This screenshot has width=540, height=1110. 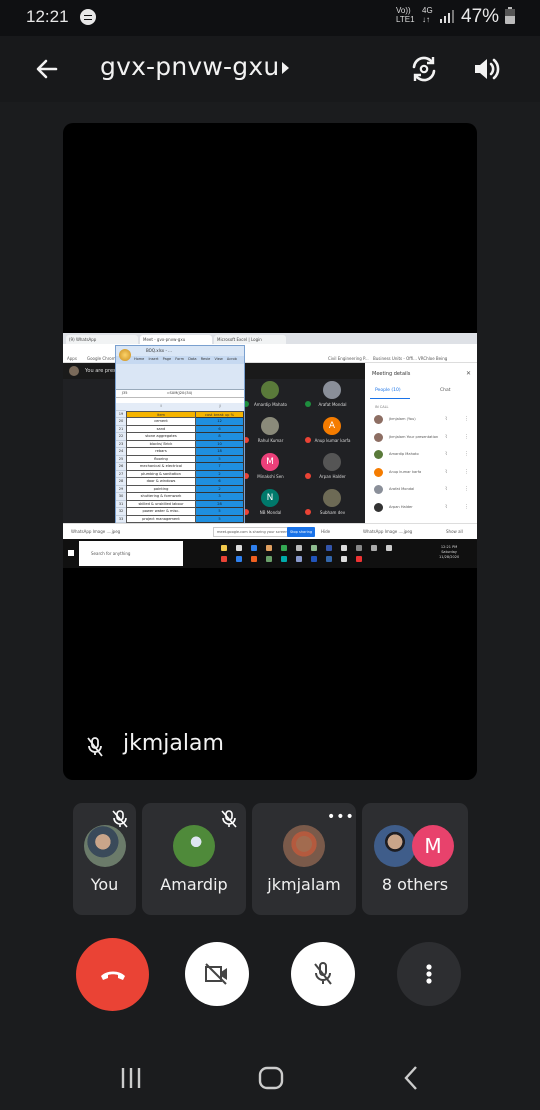 I want to click on meeting-code: gvx-pnvw-gxu, so click(x=189, y=66).